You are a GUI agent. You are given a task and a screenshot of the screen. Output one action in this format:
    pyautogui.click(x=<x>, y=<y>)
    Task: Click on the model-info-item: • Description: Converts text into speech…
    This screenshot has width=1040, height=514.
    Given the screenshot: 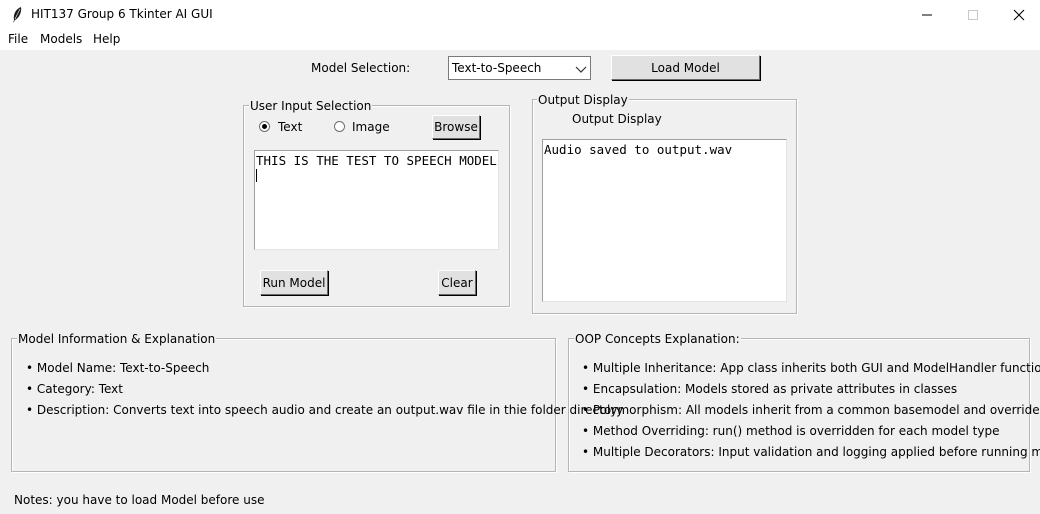 What is the action you would take?
    pyautogui.click(x=325, y=410)
    